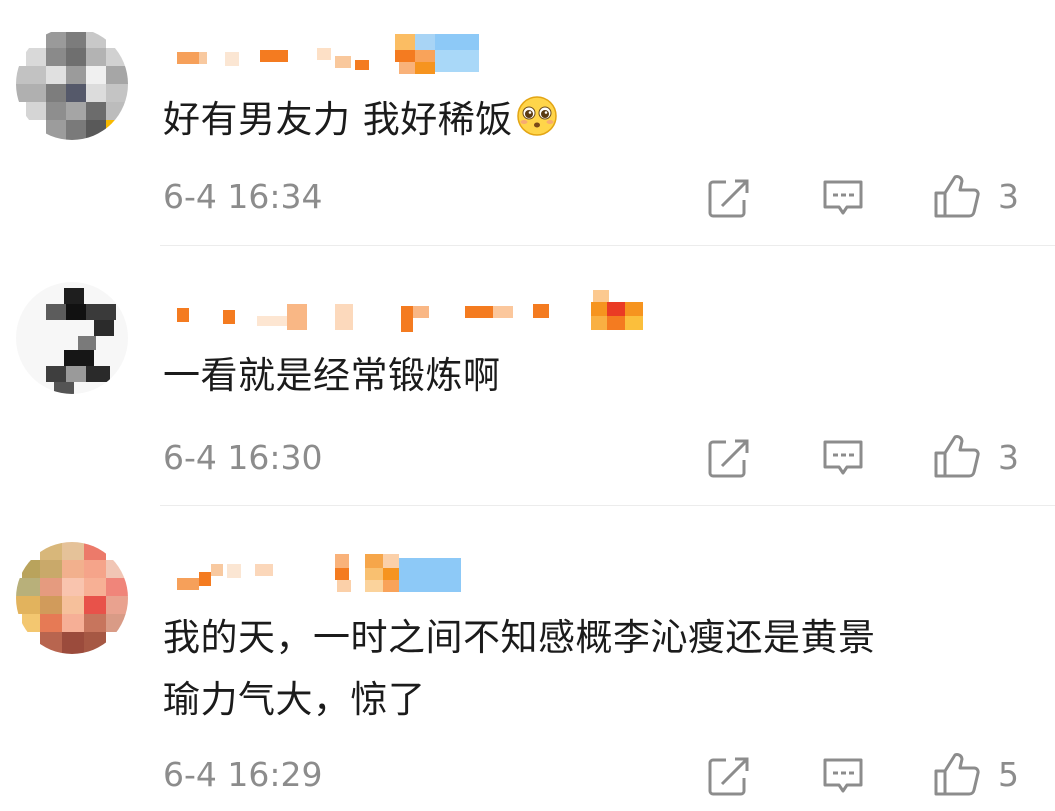 The image size is (1055, 811). Describe the element at coordinates (332, 375) in the screenshot. I see `comment-text-content: 一看就是经常锻炼啊` at that location.